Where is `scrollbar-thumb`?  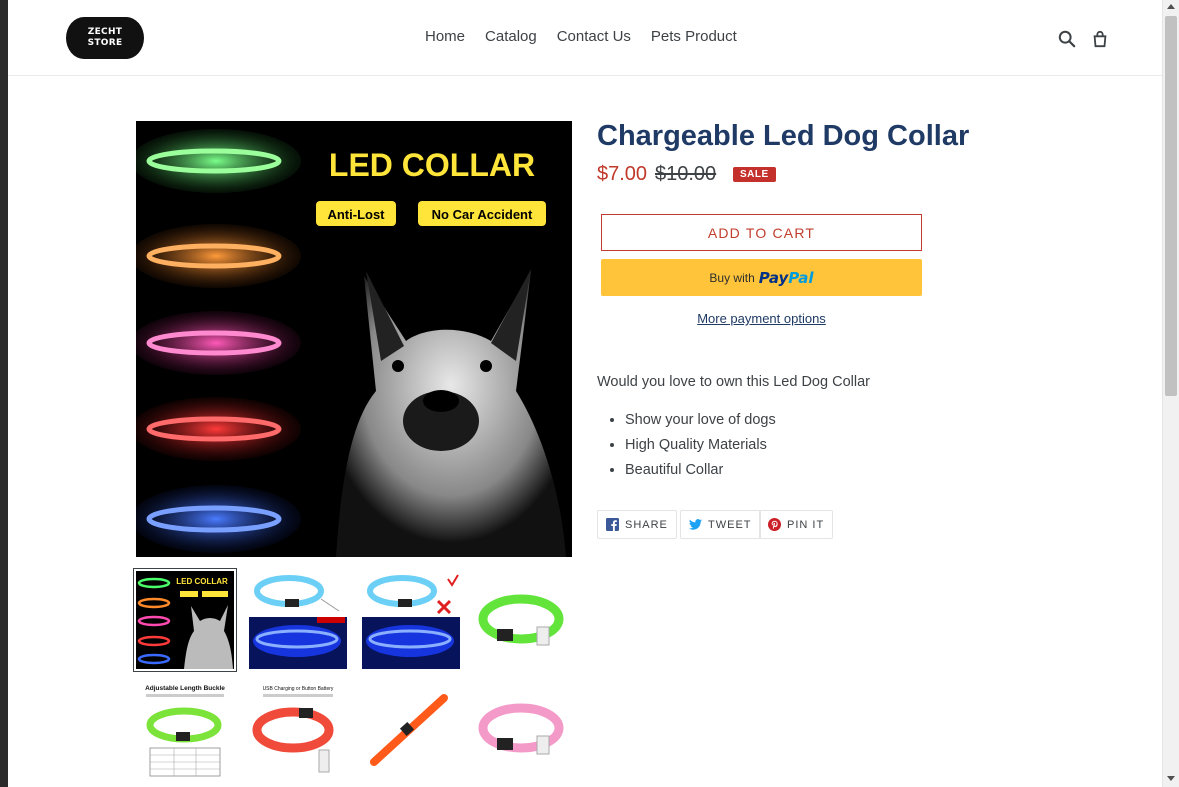
scrollbar-thumb is located at coordinates (1171, 206).